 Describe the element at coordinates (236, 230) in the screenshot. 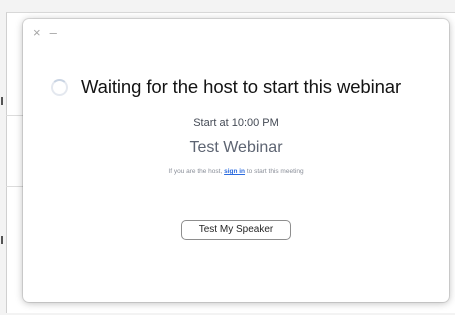

I see `test-speaker-button: Test My Speaker` at that location.